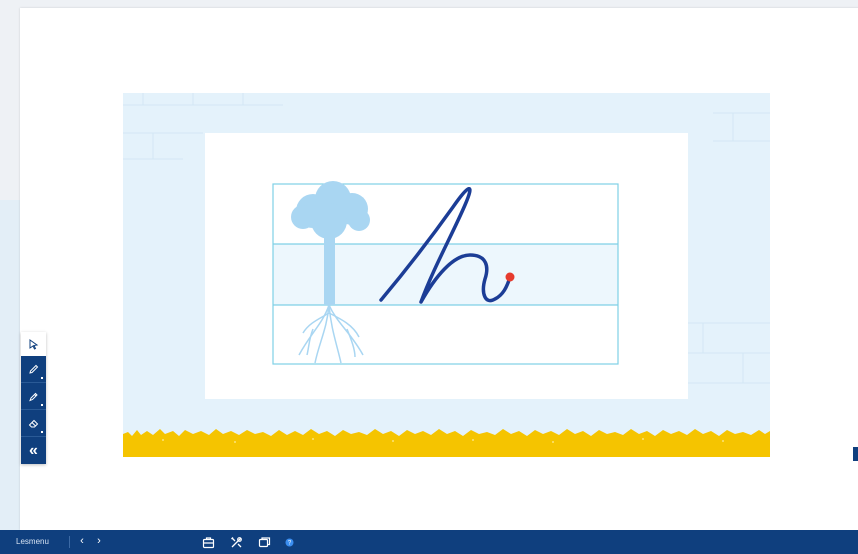  I want to click on drawing-toolbar: «, so click(33, 398).